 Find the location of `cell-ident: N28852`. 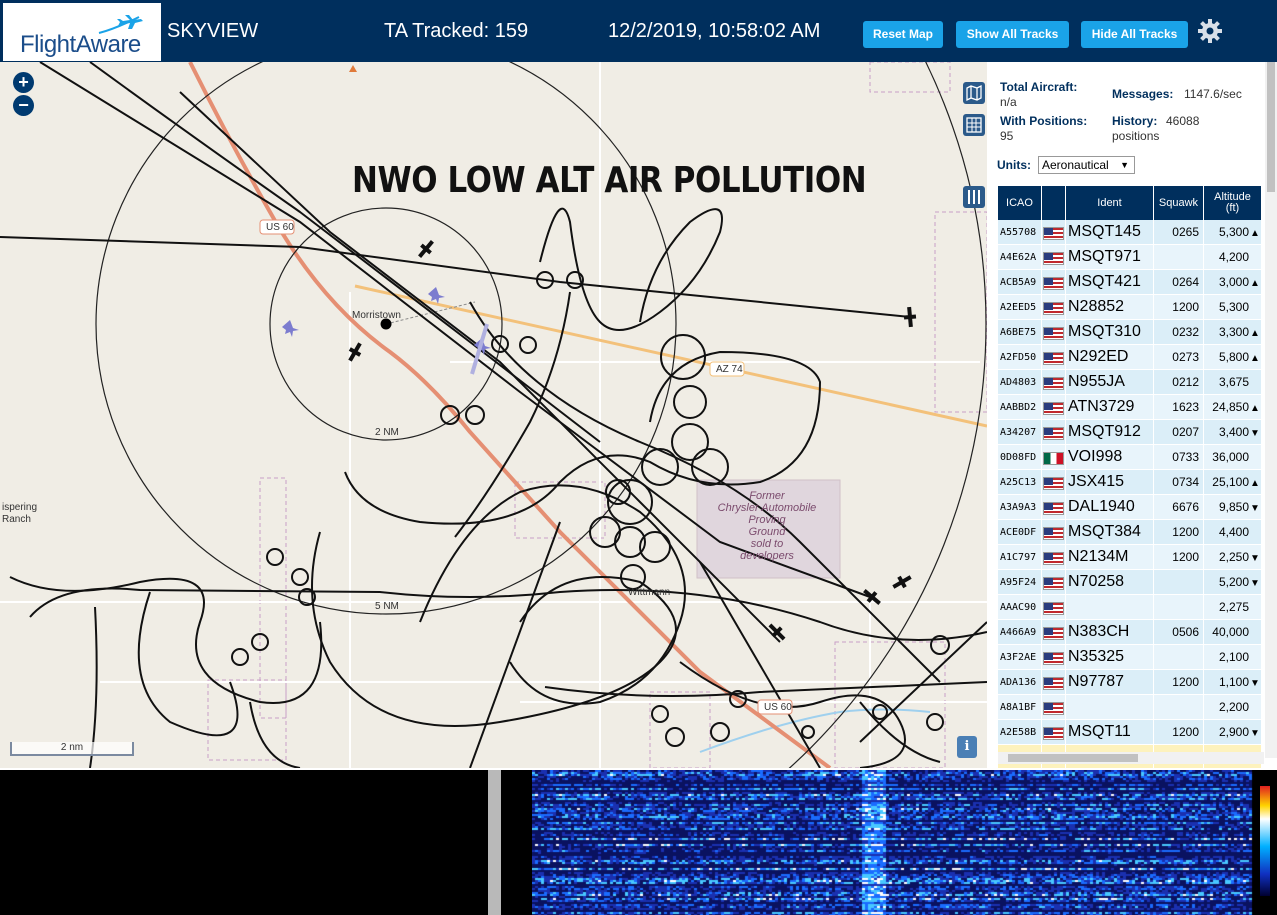

cell-ident: N28852 is located at coordinates (1110, 307).